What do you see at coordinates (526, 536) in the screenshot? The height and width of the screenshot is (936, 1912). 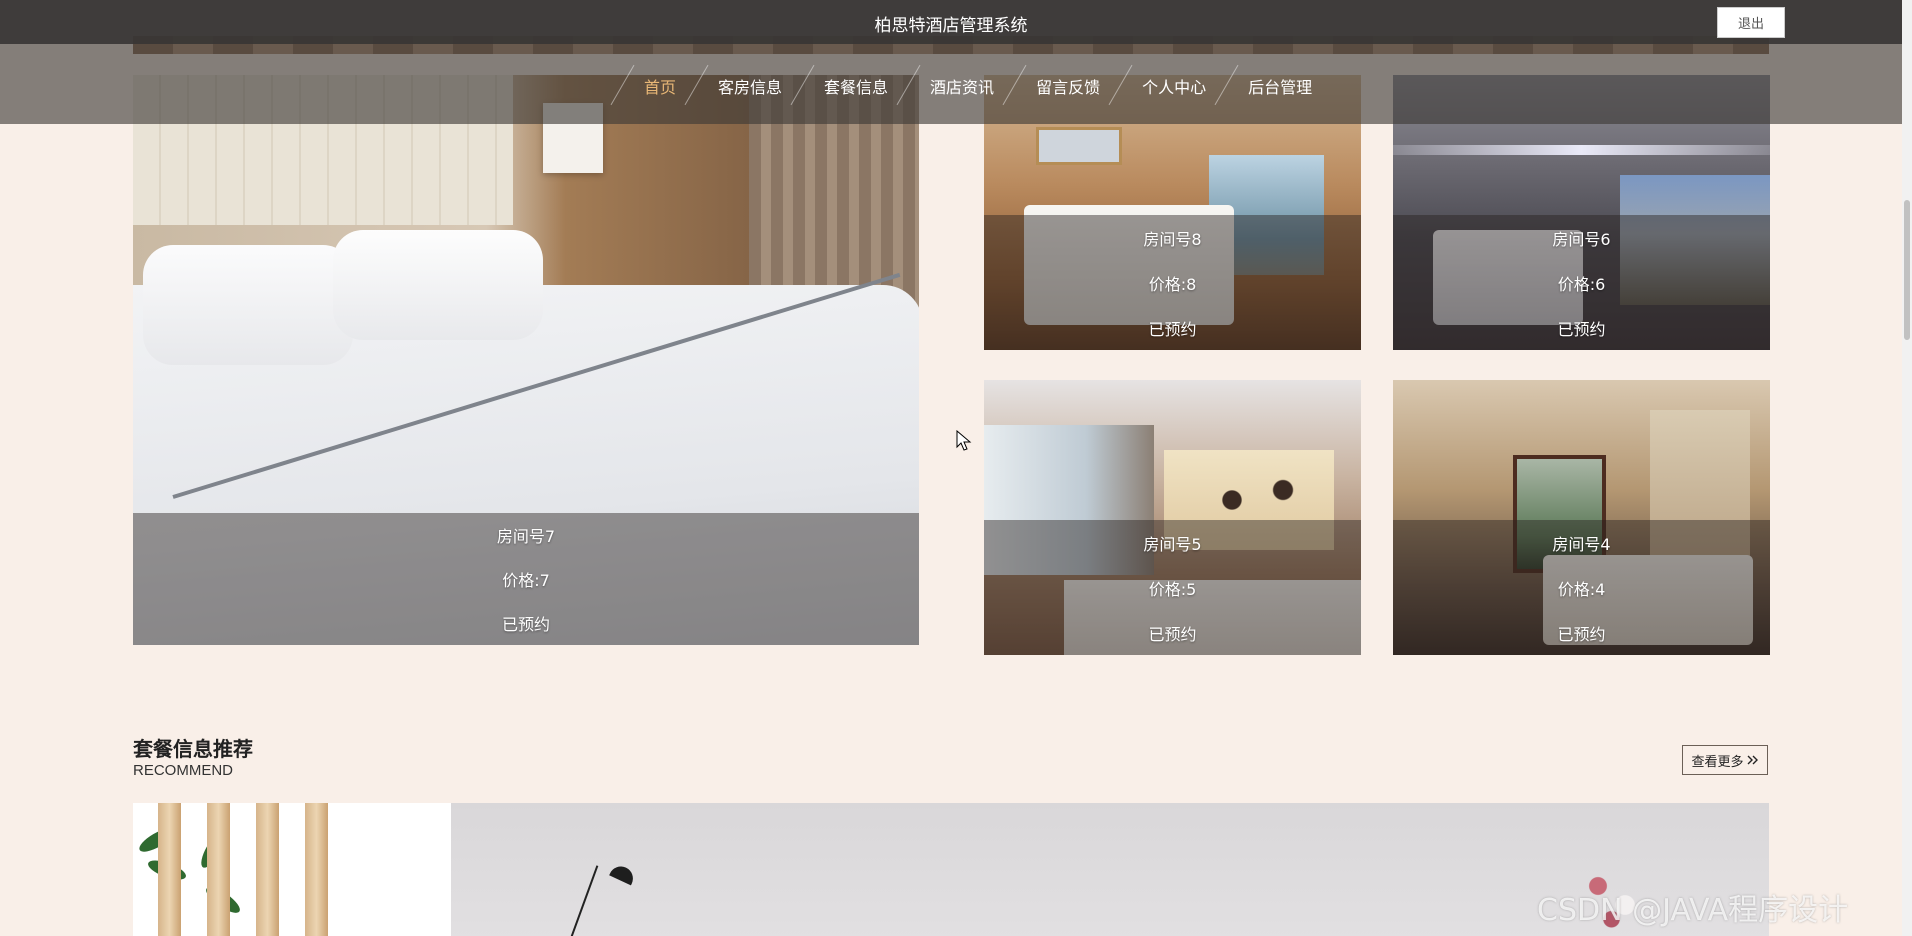 I see `room-number: 房间号7` at bounding box center [526, 536].